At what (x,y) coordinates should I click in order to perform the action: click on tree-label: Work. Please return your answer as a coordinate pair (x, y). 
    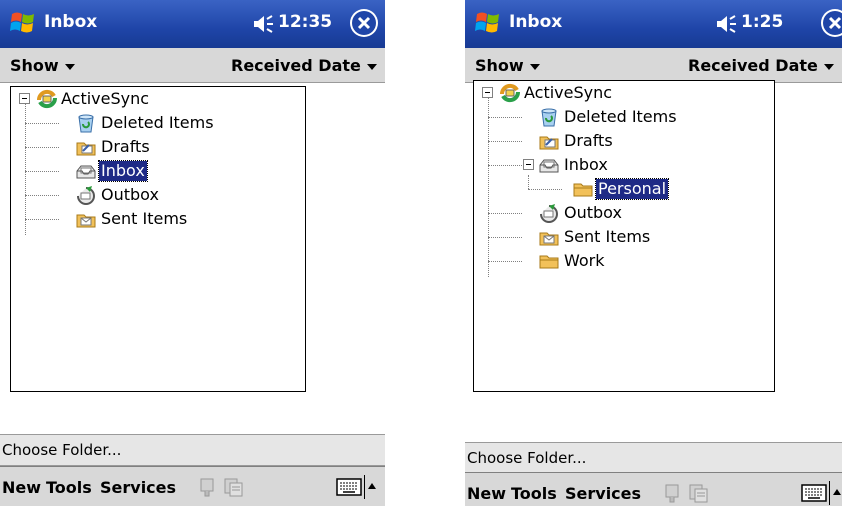
    Looking at the image, I should click on (584, 260).